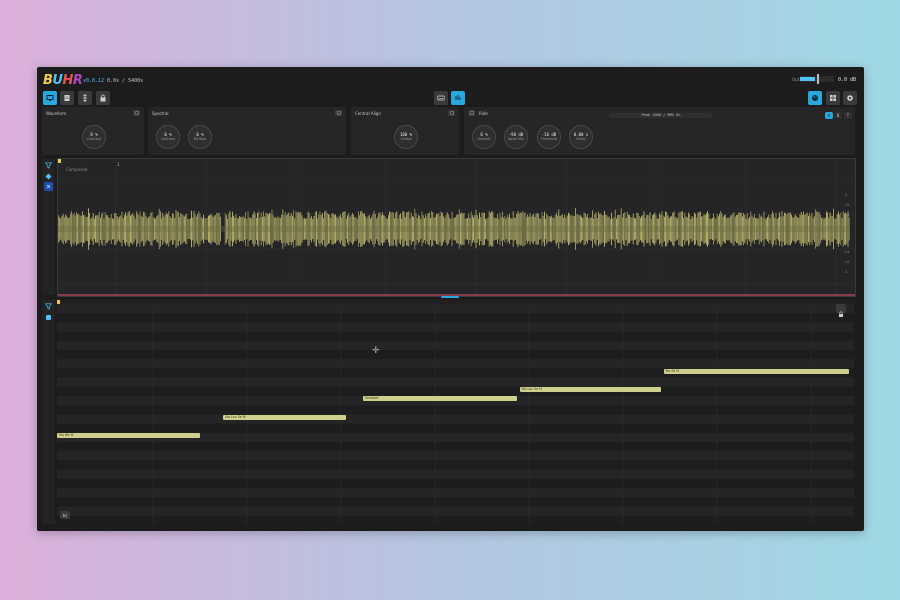  I want to click on document-button, so click(67, 98).